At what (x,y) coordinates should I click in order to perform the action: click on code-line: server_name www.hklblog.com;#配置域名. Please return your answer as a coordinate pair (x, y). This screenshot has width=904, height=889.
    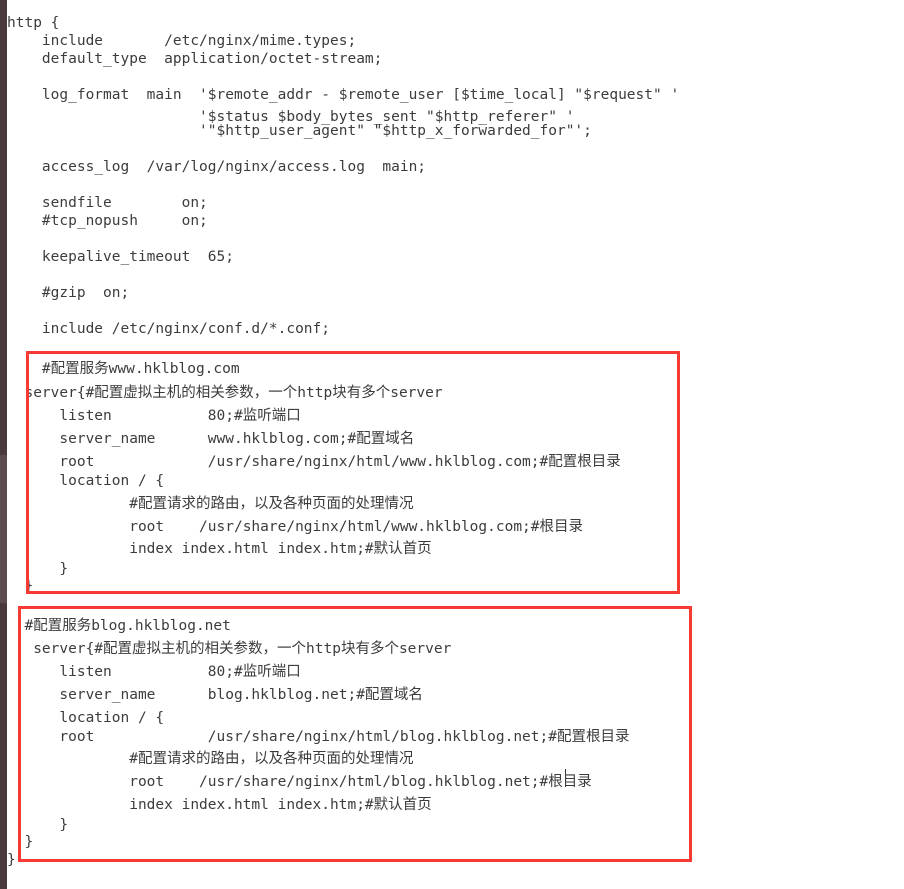
    Looking at the image, I should click on (210, 439).